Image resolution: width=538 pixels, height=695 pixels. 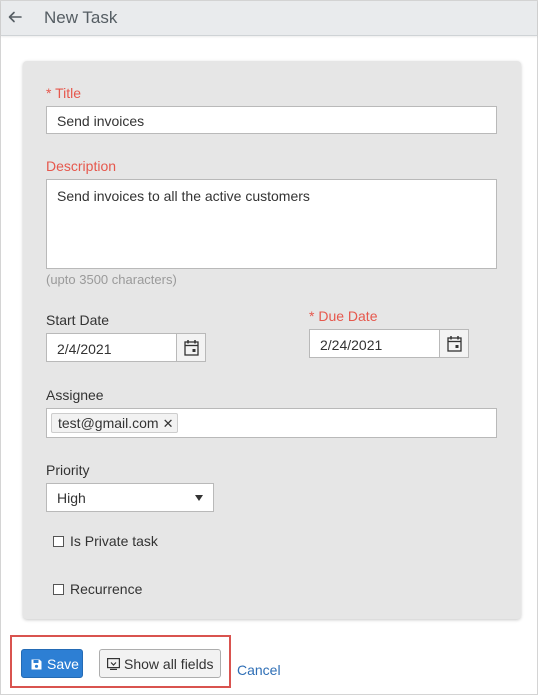 I want to click on description-char-hint: (upto 3500 characters), so click(x=111, y=279).